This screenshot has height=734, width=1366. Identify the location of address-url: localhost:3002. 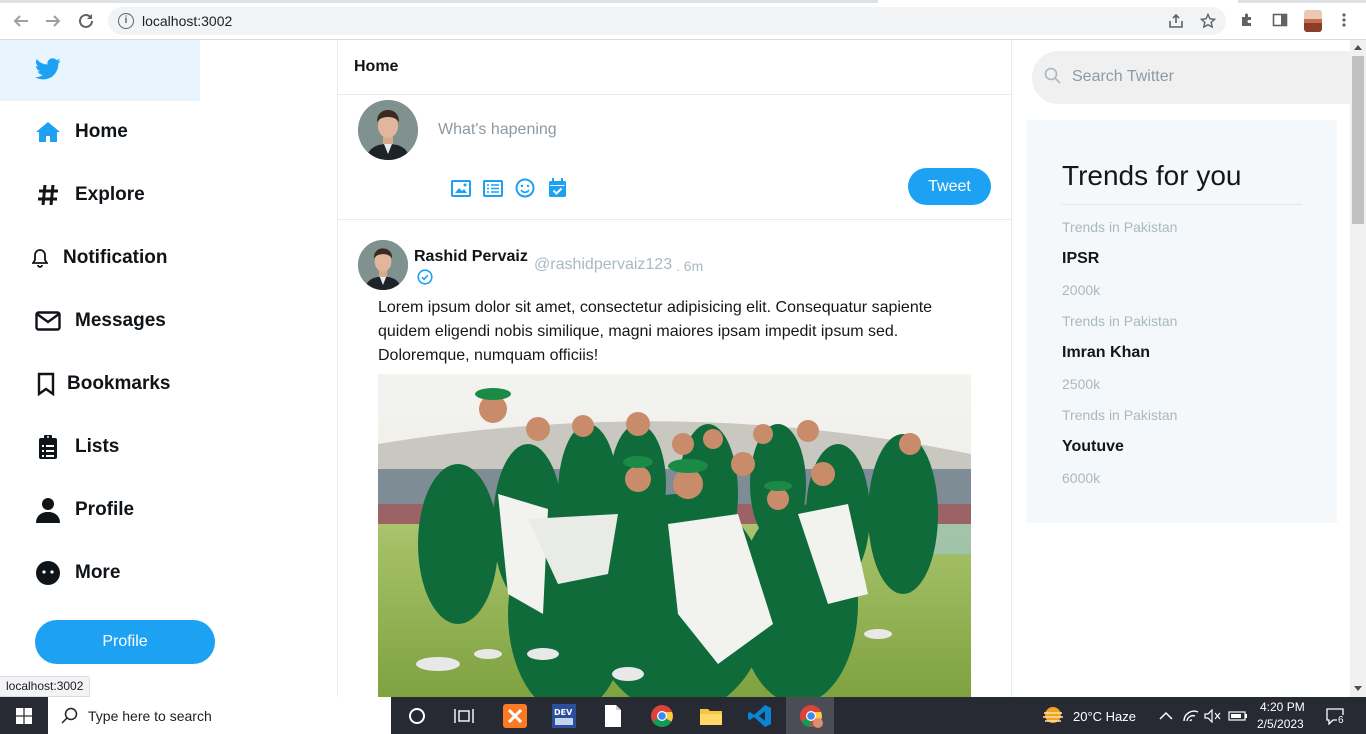
(187, 21).